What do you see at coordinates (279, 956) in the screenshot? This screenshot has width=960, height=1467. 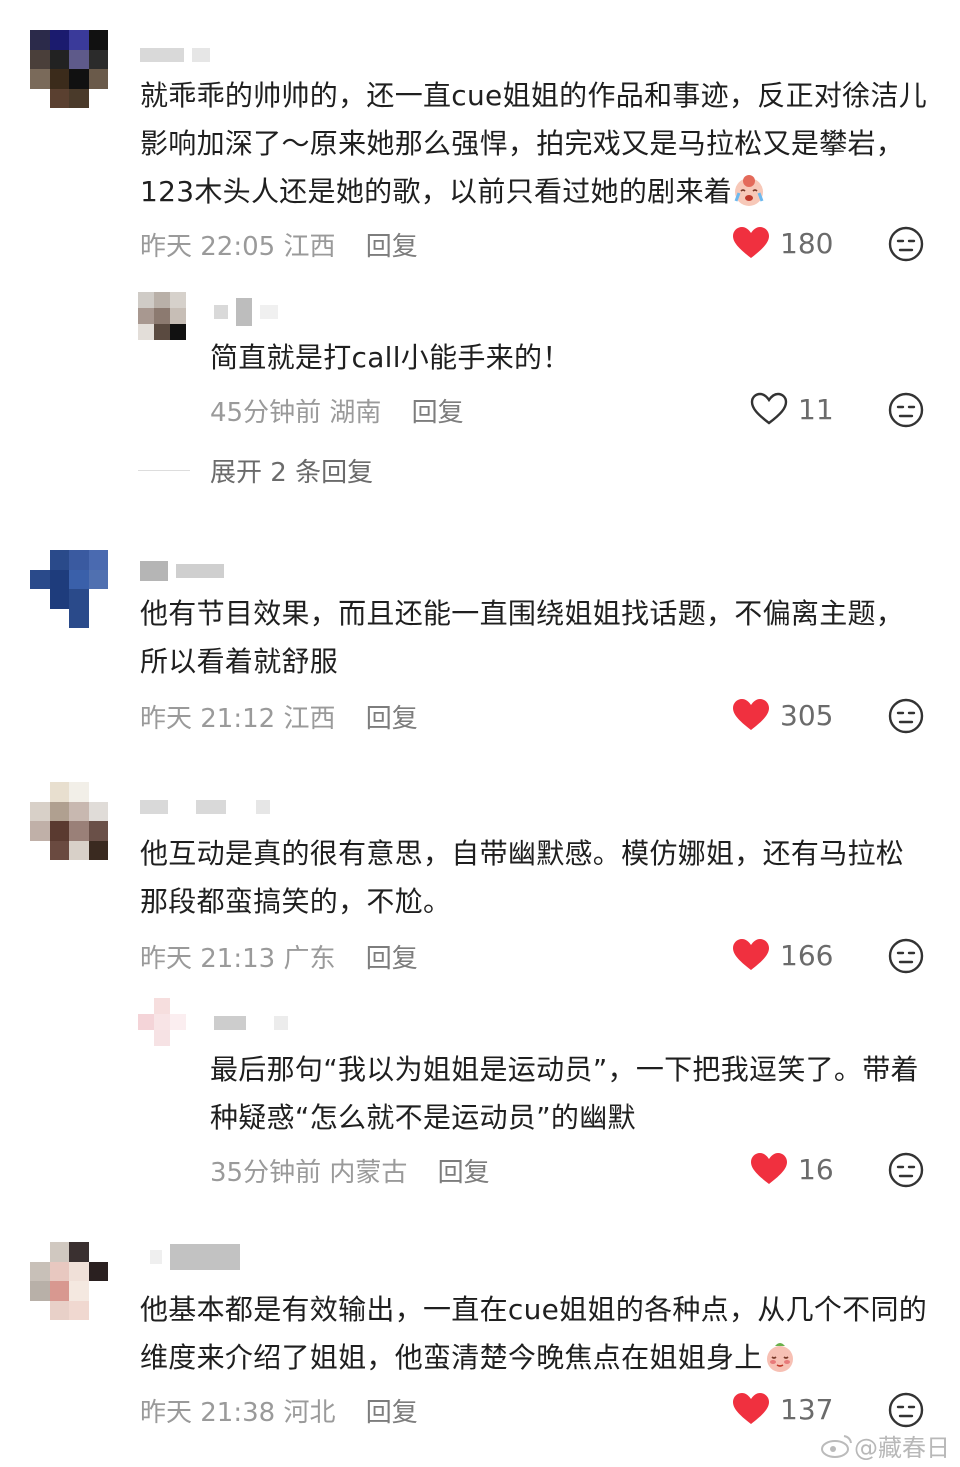 I see `comment-meta: 昨天 21:13 广东 回复` at bounding box center [279, 956].